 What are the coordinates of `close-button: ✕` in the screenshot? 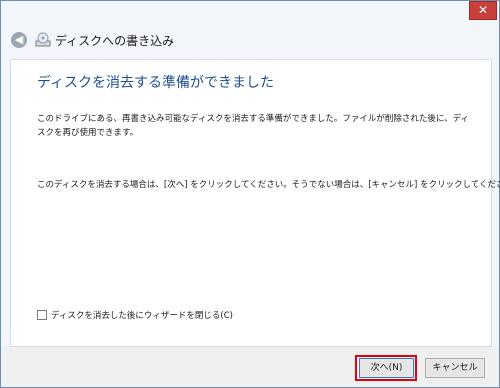 It's located at (483, 10).